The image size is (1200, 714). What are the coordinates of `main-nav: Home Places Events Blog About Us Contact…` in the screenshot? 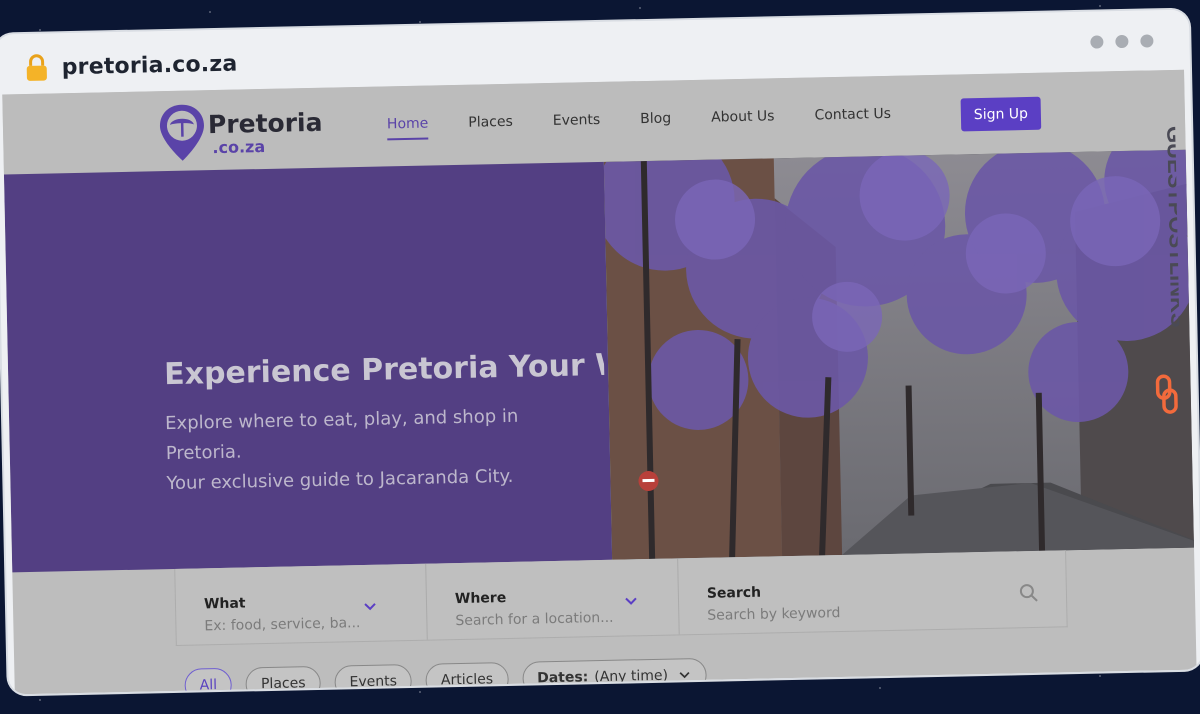 It's located at (659, 122).